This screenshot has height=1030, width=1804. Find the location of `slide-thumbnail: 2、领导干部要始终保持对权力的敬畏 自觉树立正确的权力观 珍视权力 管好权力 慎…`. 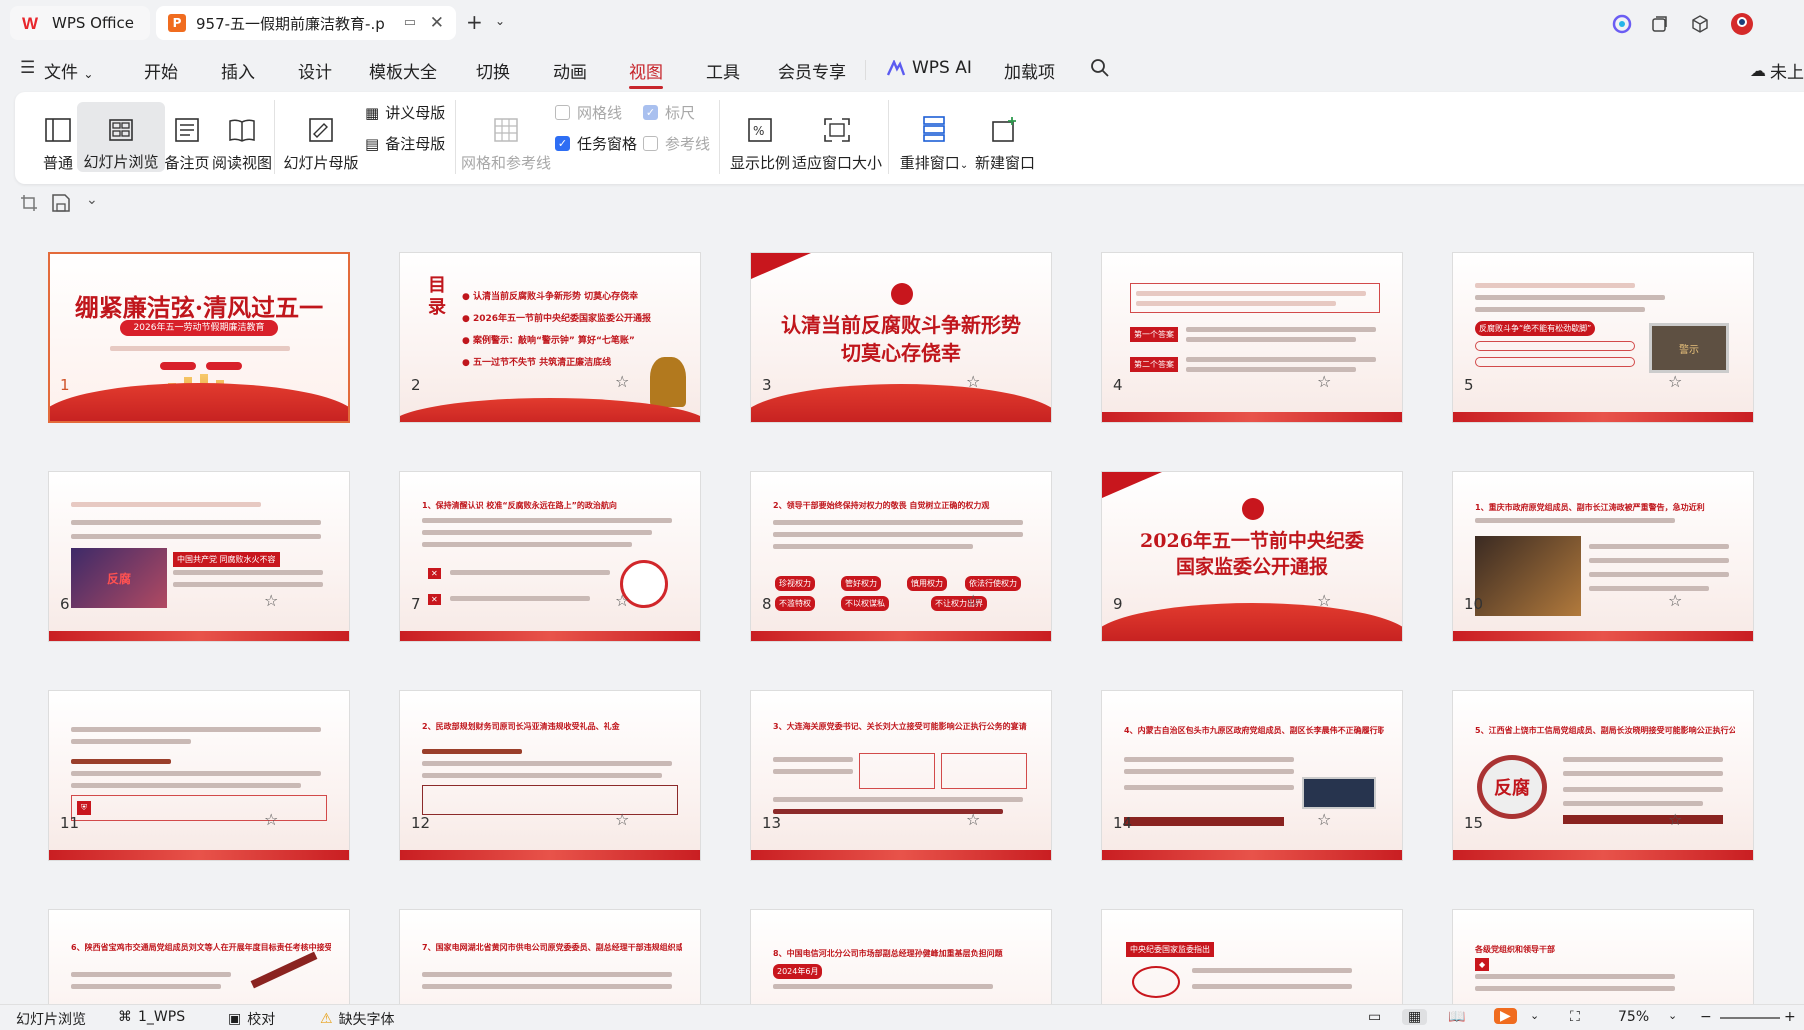

slide-thumbnail: 2、领导干部要始终保持对权力的敬畏 自觉树立正确的权力观 珍视权力 管好权力 慎… is located at coordinates (901, 556).